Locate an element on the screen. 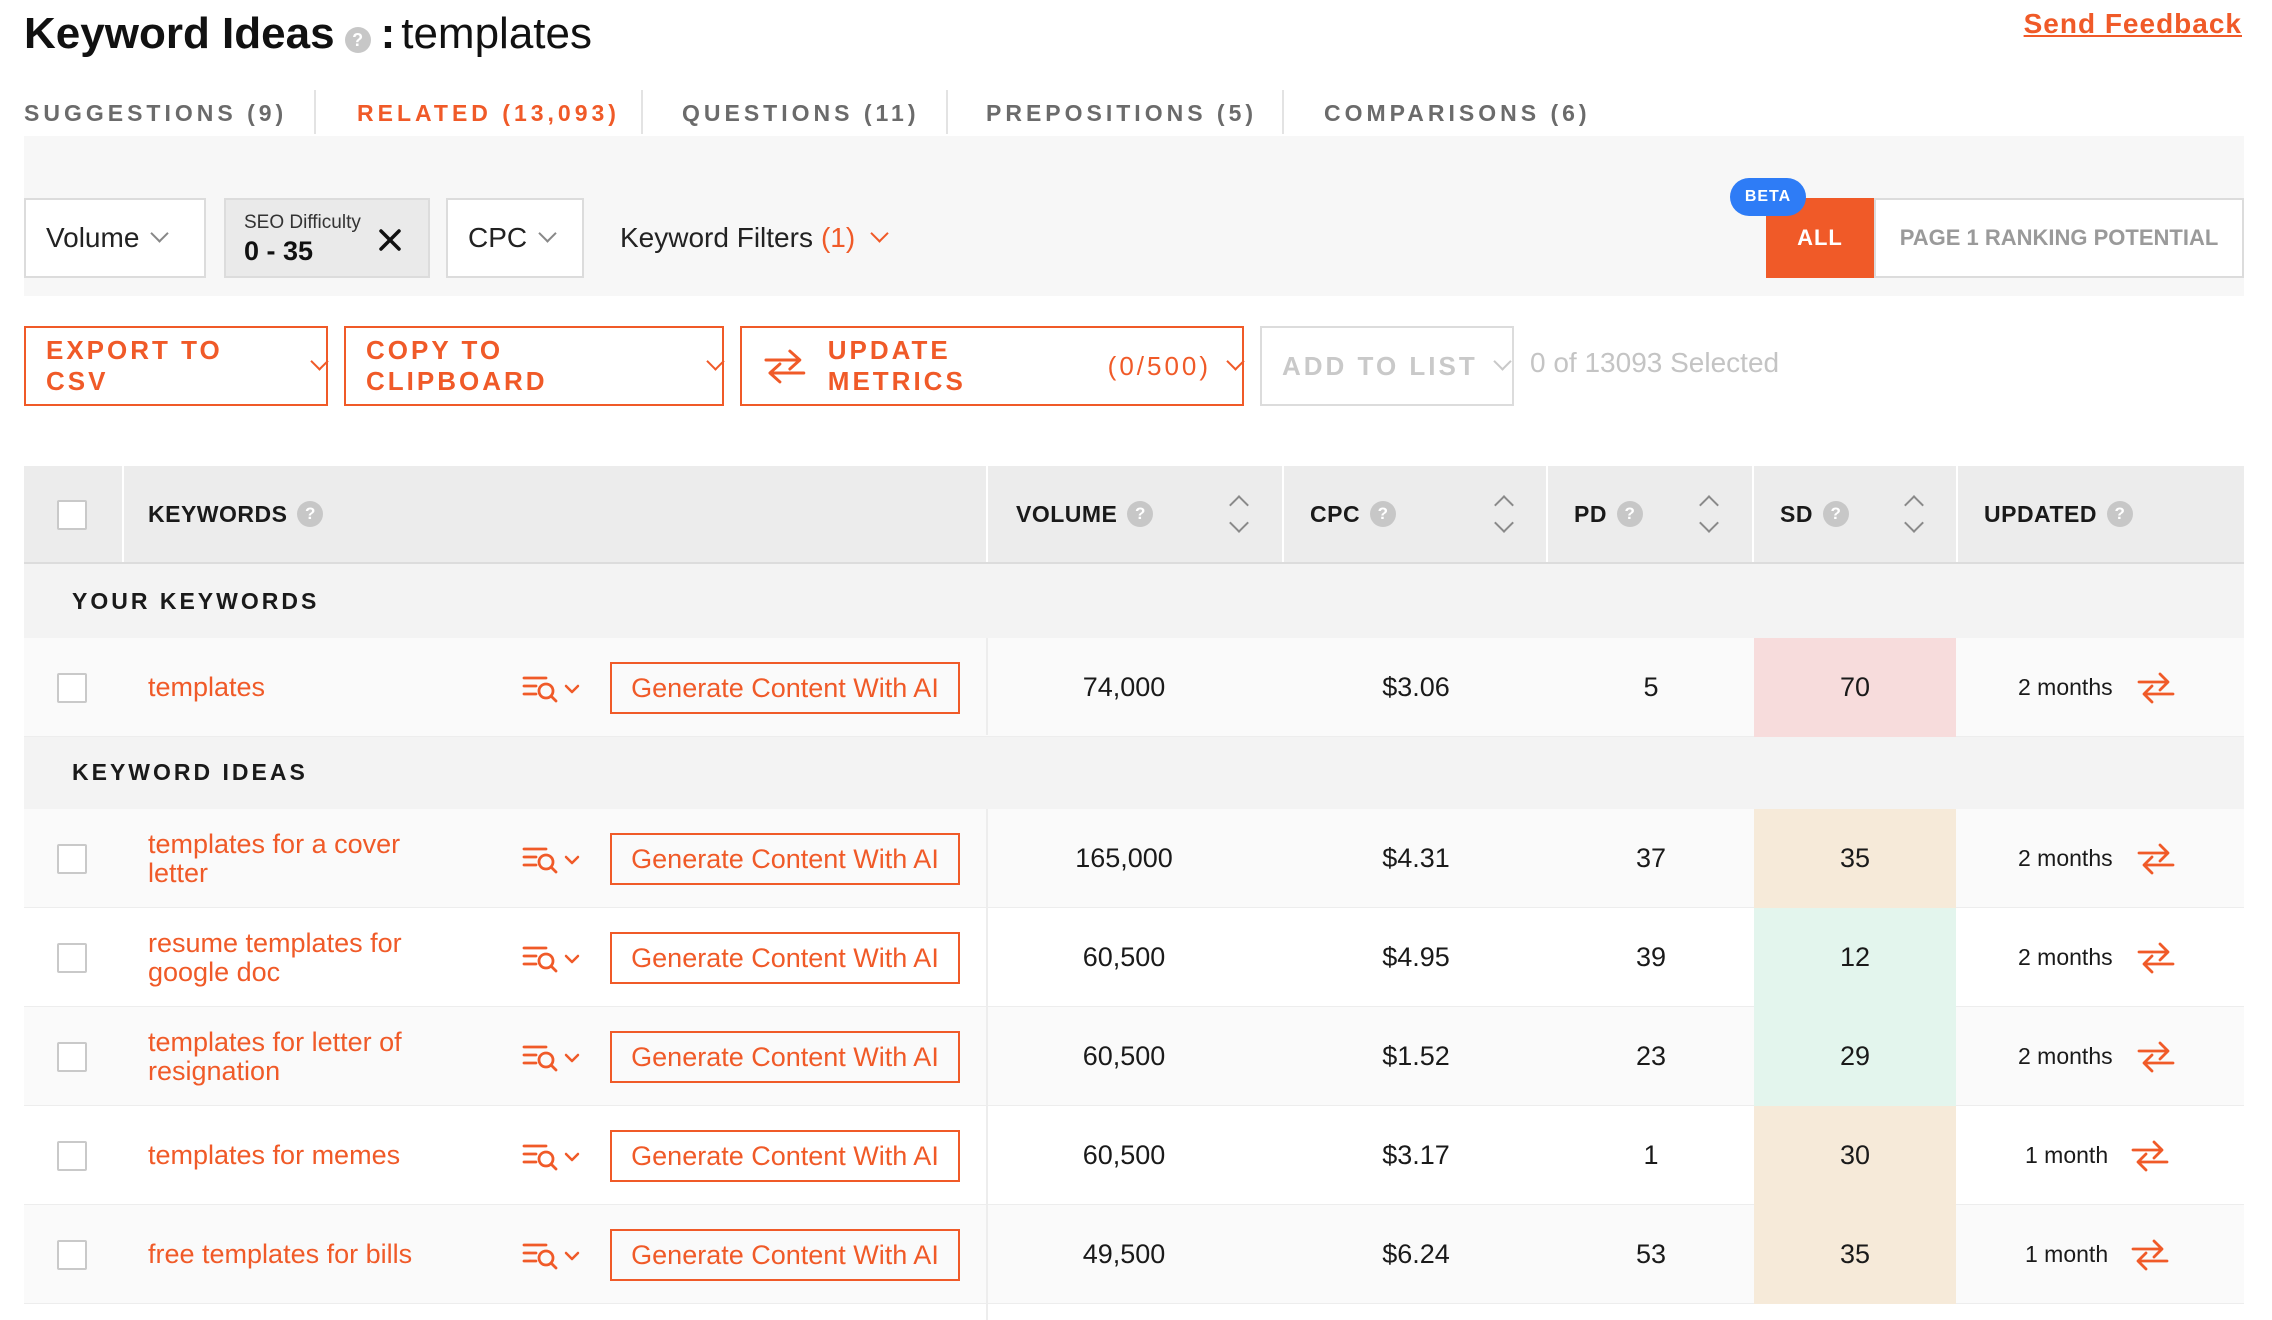 The width and height of the screenshot is (2272, 1320). tab-prepositions: PREPOSITIONS (5) is located at coordinates (1121, 113).